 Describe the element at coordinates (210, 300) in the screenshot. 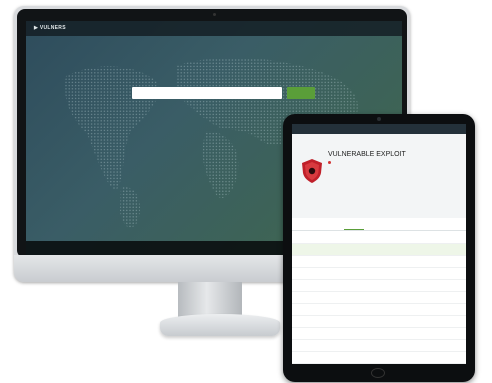

I see `monitor-stand-neck` at that location.